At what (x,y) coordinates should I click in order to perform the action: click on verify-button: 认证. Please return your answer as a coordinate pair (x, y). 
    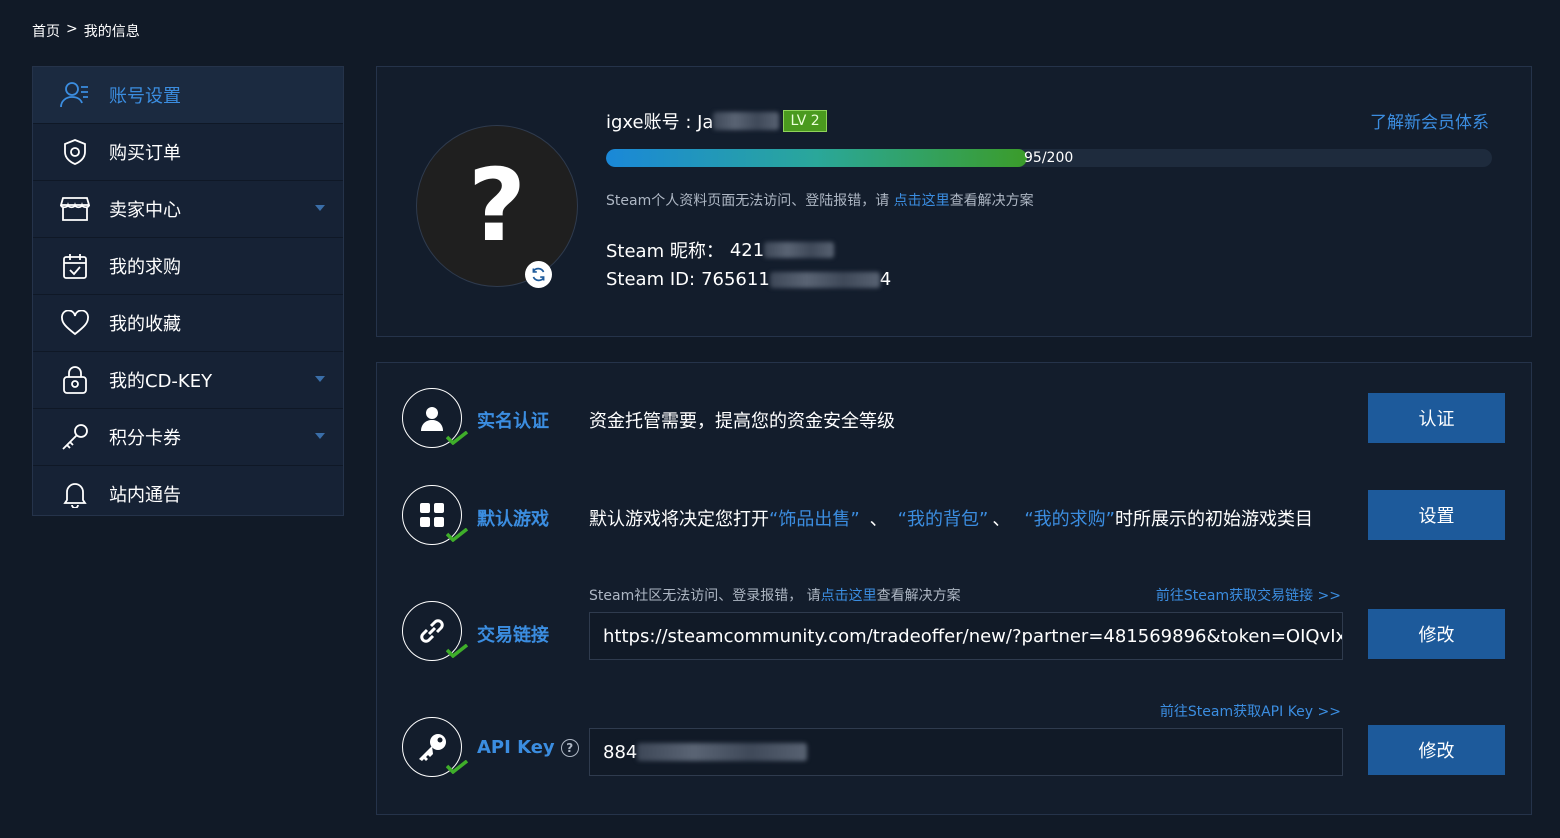
    Looking at the image, I should click on (1436, 418).